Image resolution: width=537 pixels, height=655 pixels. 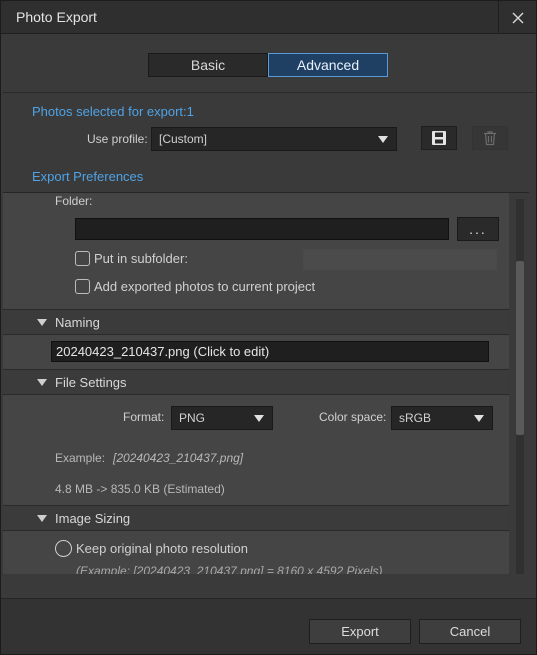 What do you see at coordinates (360, 631) in the screenshot?
I see `export-button: Export` at bounding box center [360, 631].